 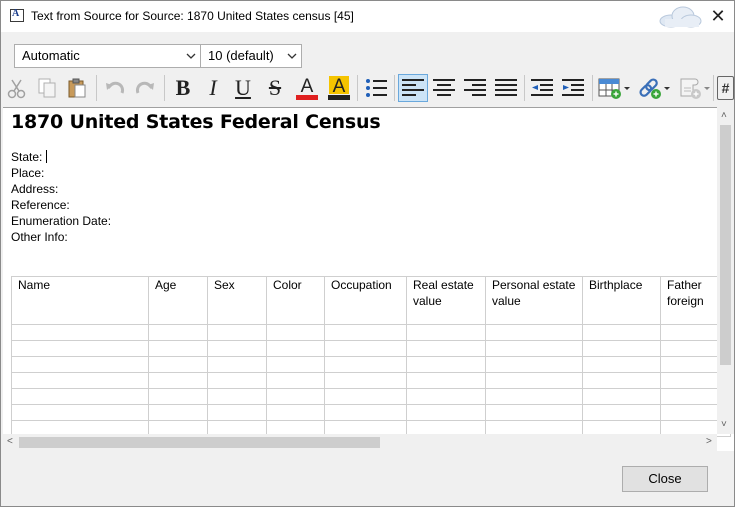 What do you see at coordinates (614, 88) in the screenshot?
I see `insert-table-icon` at bounding box center [614, 88].